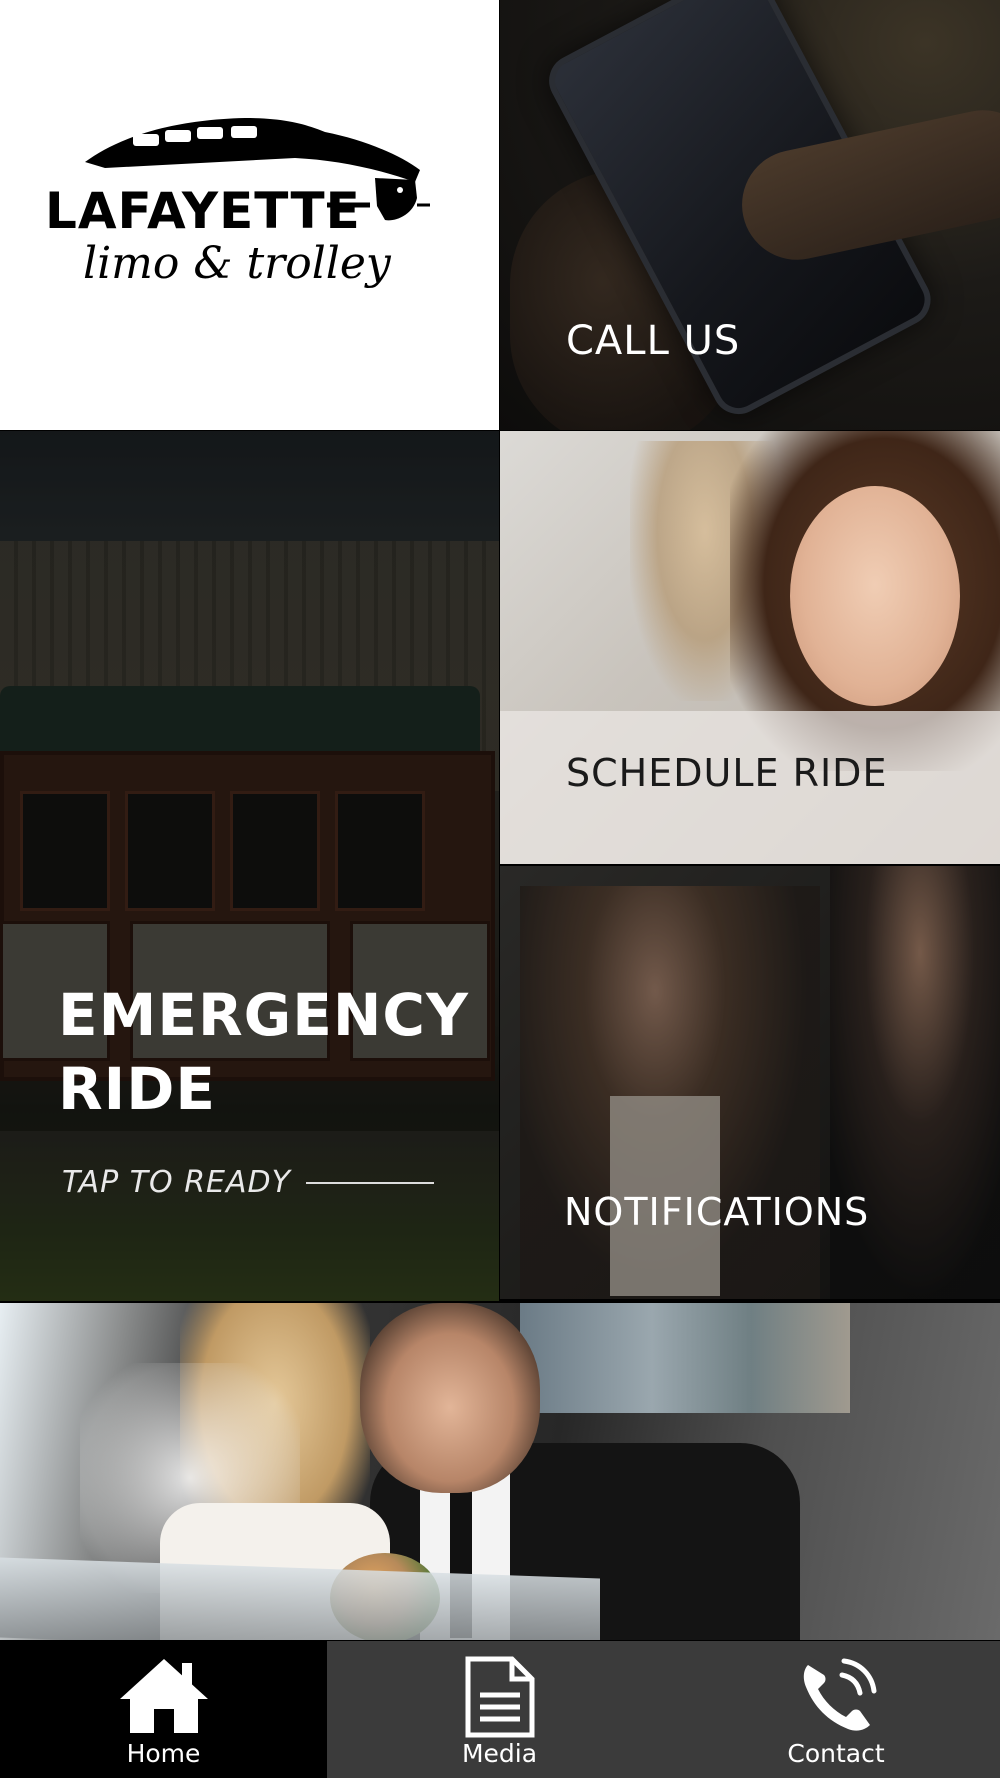  Describe the element at coordinates (237, 263) in the screenshot. I see `logo-tagline: limo & trolley` at that location.